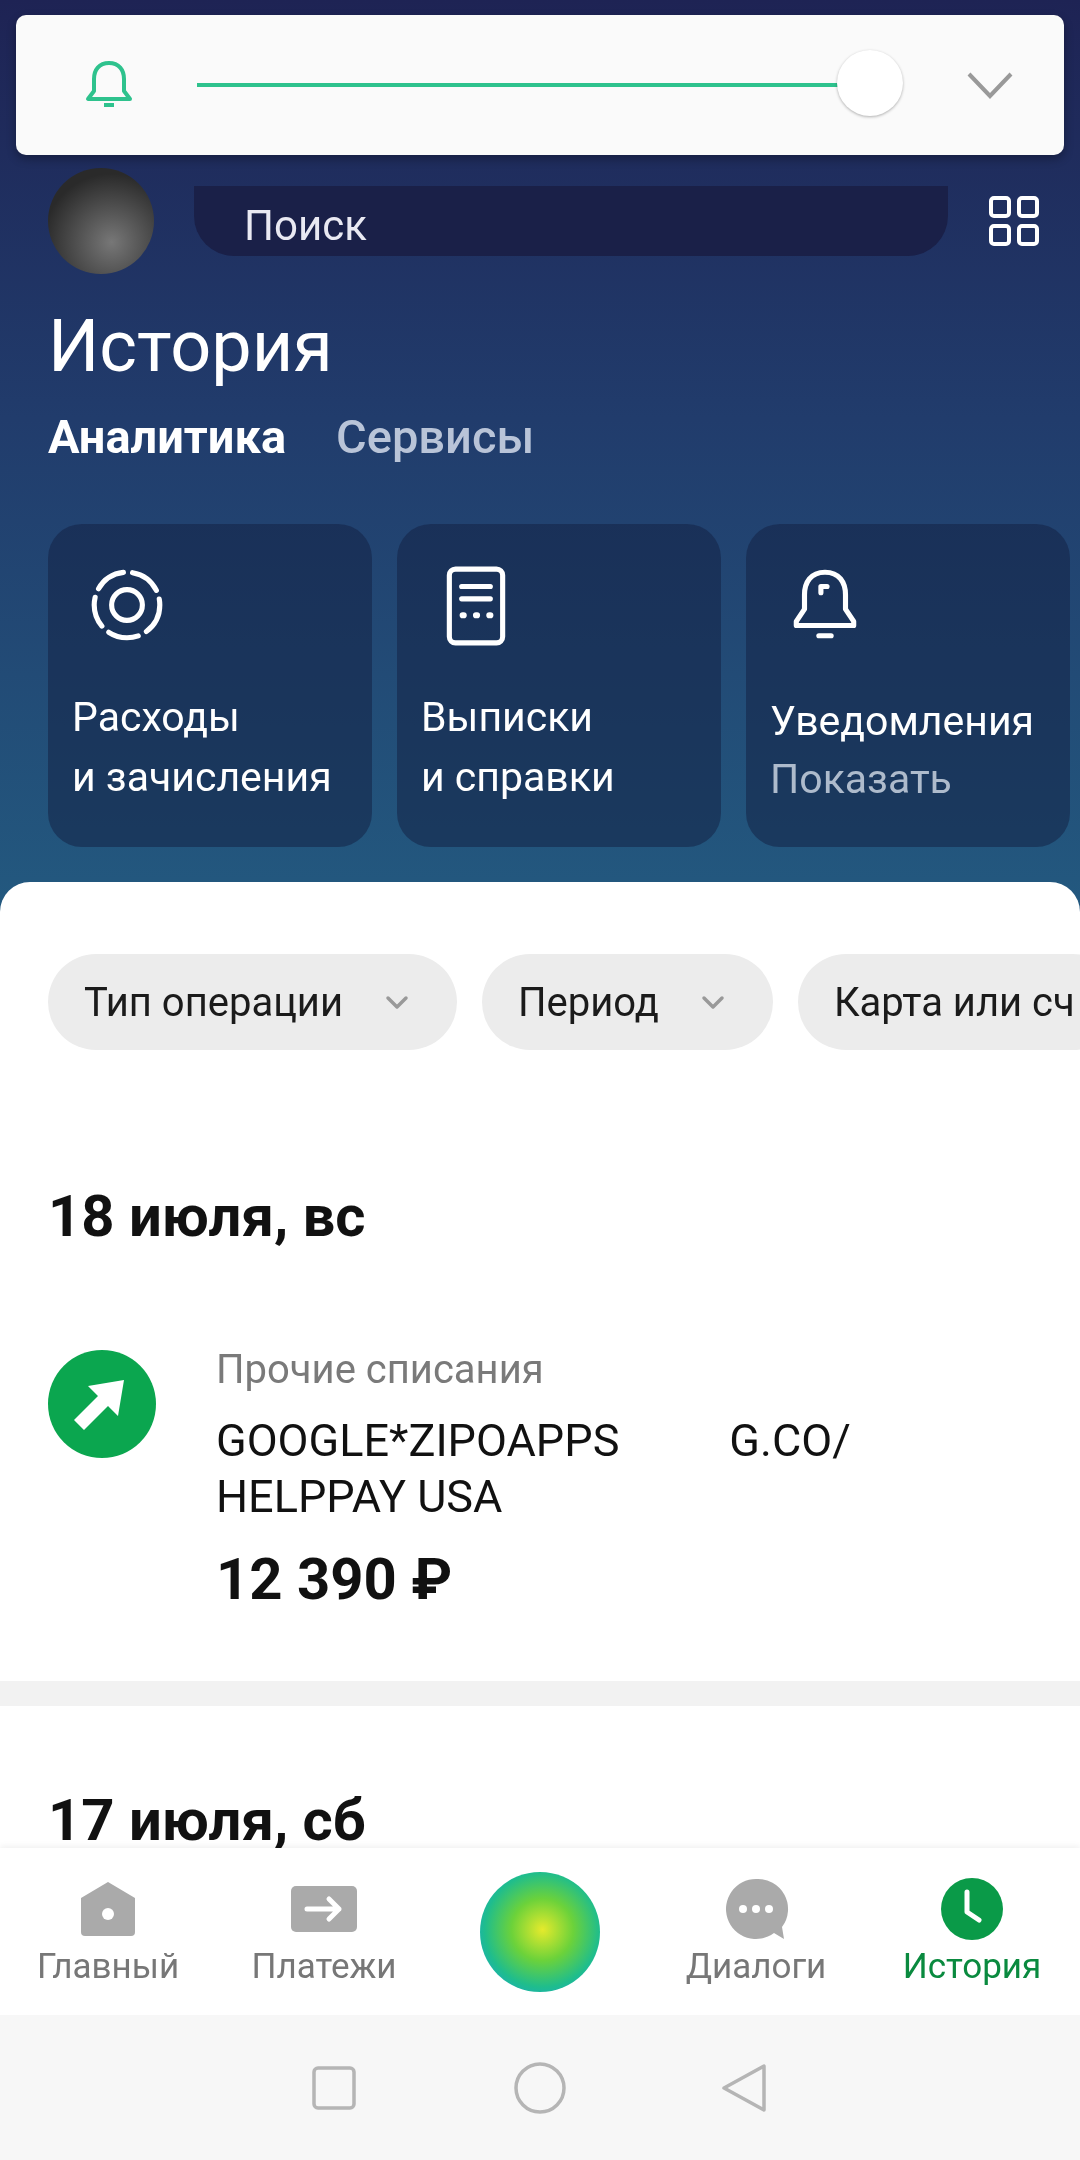 Image resolution: width=1080 pixels, height=2160 pixels. I want to click on filter-chip: Период, so click(627, 1002).